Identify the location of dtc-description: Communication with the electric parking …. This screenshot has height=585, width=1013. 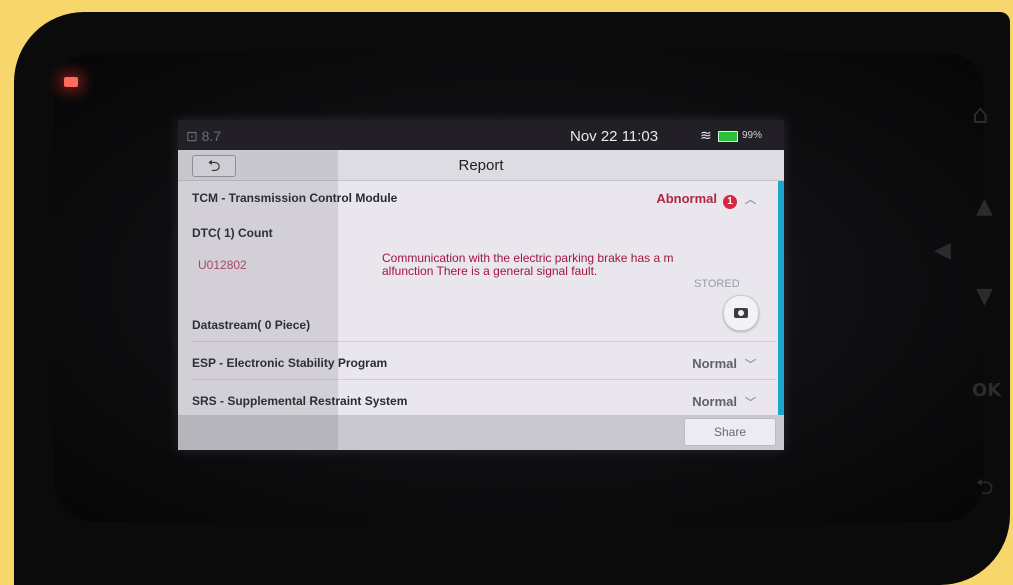
(528, 264).